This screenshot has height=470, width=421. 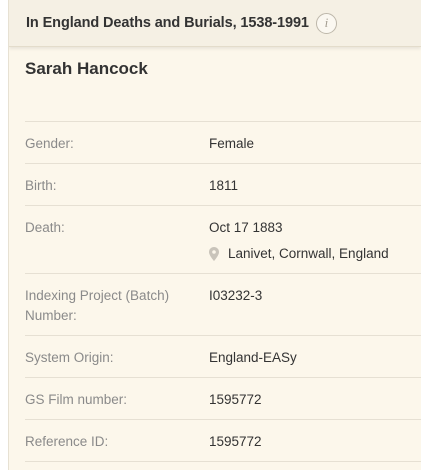 What do you see at coordinates (253, 357) in the screenshot?
I see `field-value: England-EASy` at bounding box center [253, 357].